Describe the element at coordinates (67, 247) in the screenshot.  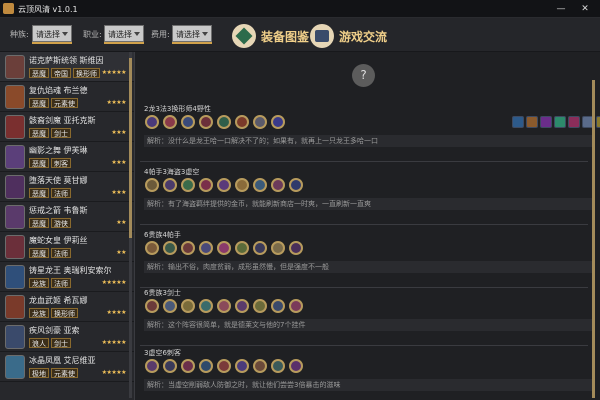
I see `hero-list-item: 魔蛇女皇 伊莉丝 恶魔 法师 ★★` at that location.